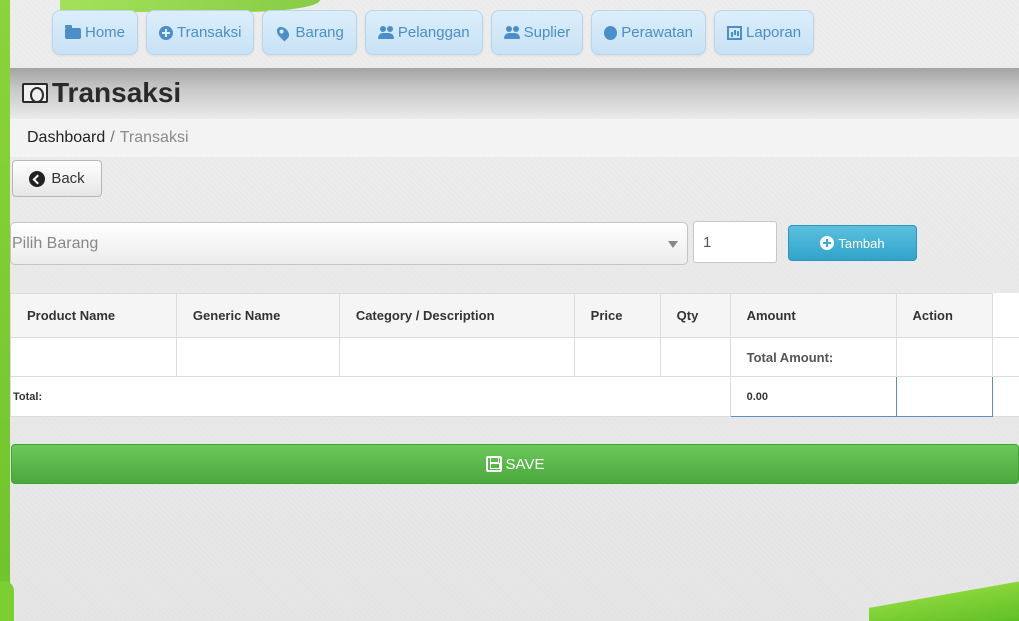 This screenshot has width=1019, height=621. What do you see at coordinates (813, 315) in the screenshot?
I see `column-header: Amount` at bounding box center [813, 315].